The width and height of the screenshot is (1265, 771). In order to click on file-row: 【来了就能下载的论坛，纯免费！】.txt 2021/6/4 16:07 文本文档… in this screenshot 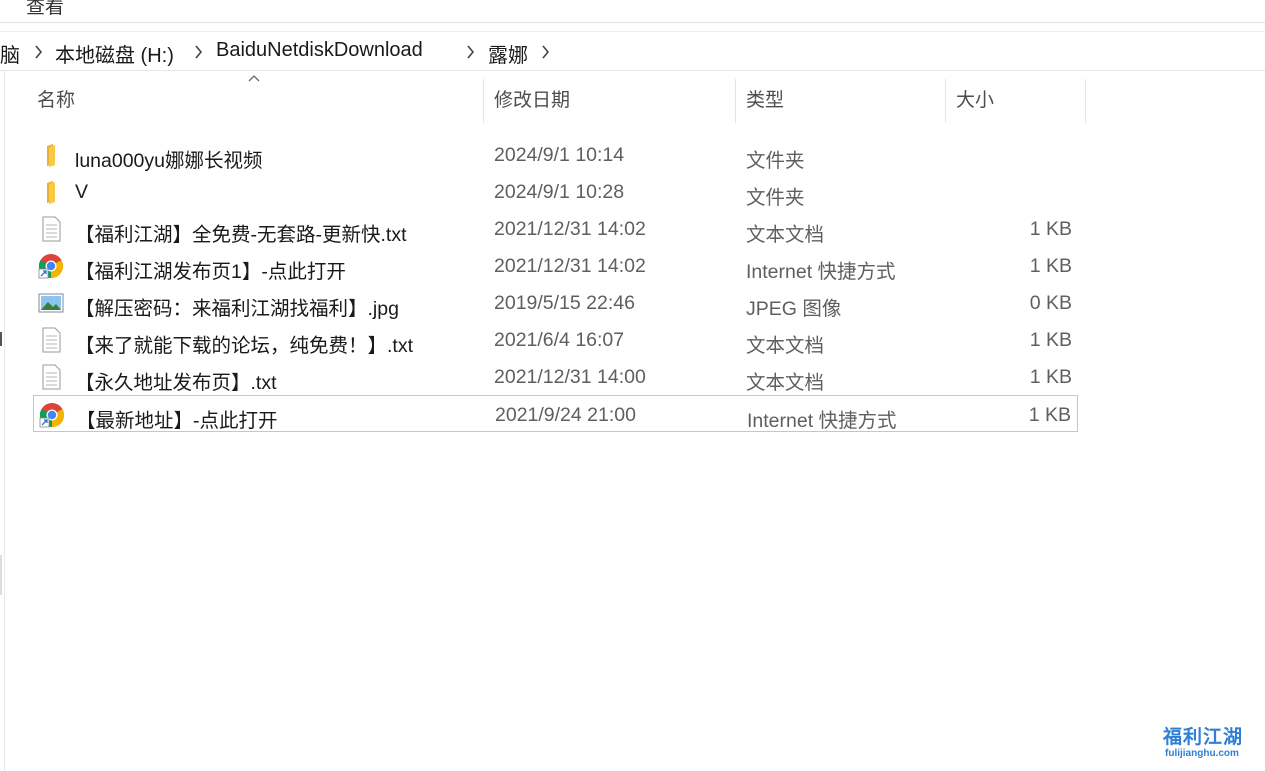, I will do `click(555, 339)`.